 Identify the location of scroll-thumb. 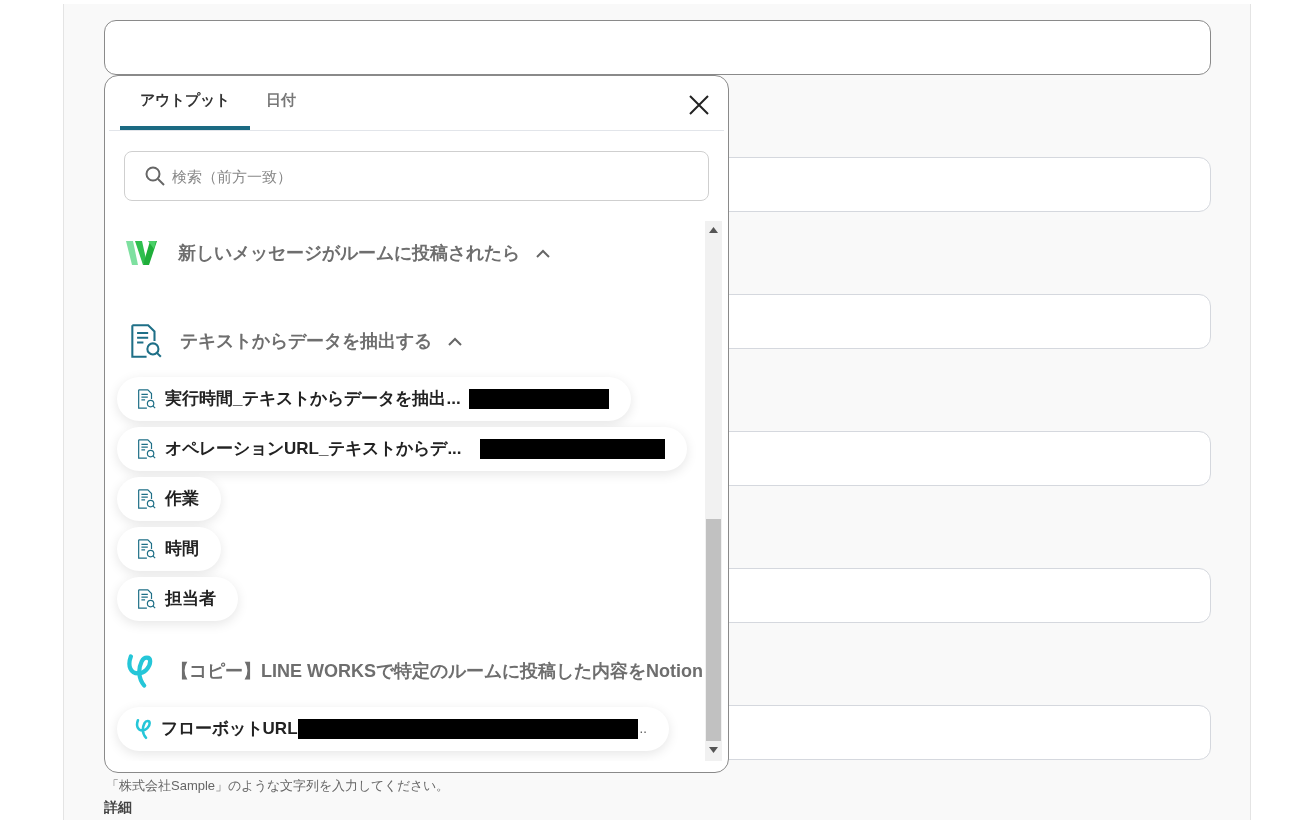
(713, 630).